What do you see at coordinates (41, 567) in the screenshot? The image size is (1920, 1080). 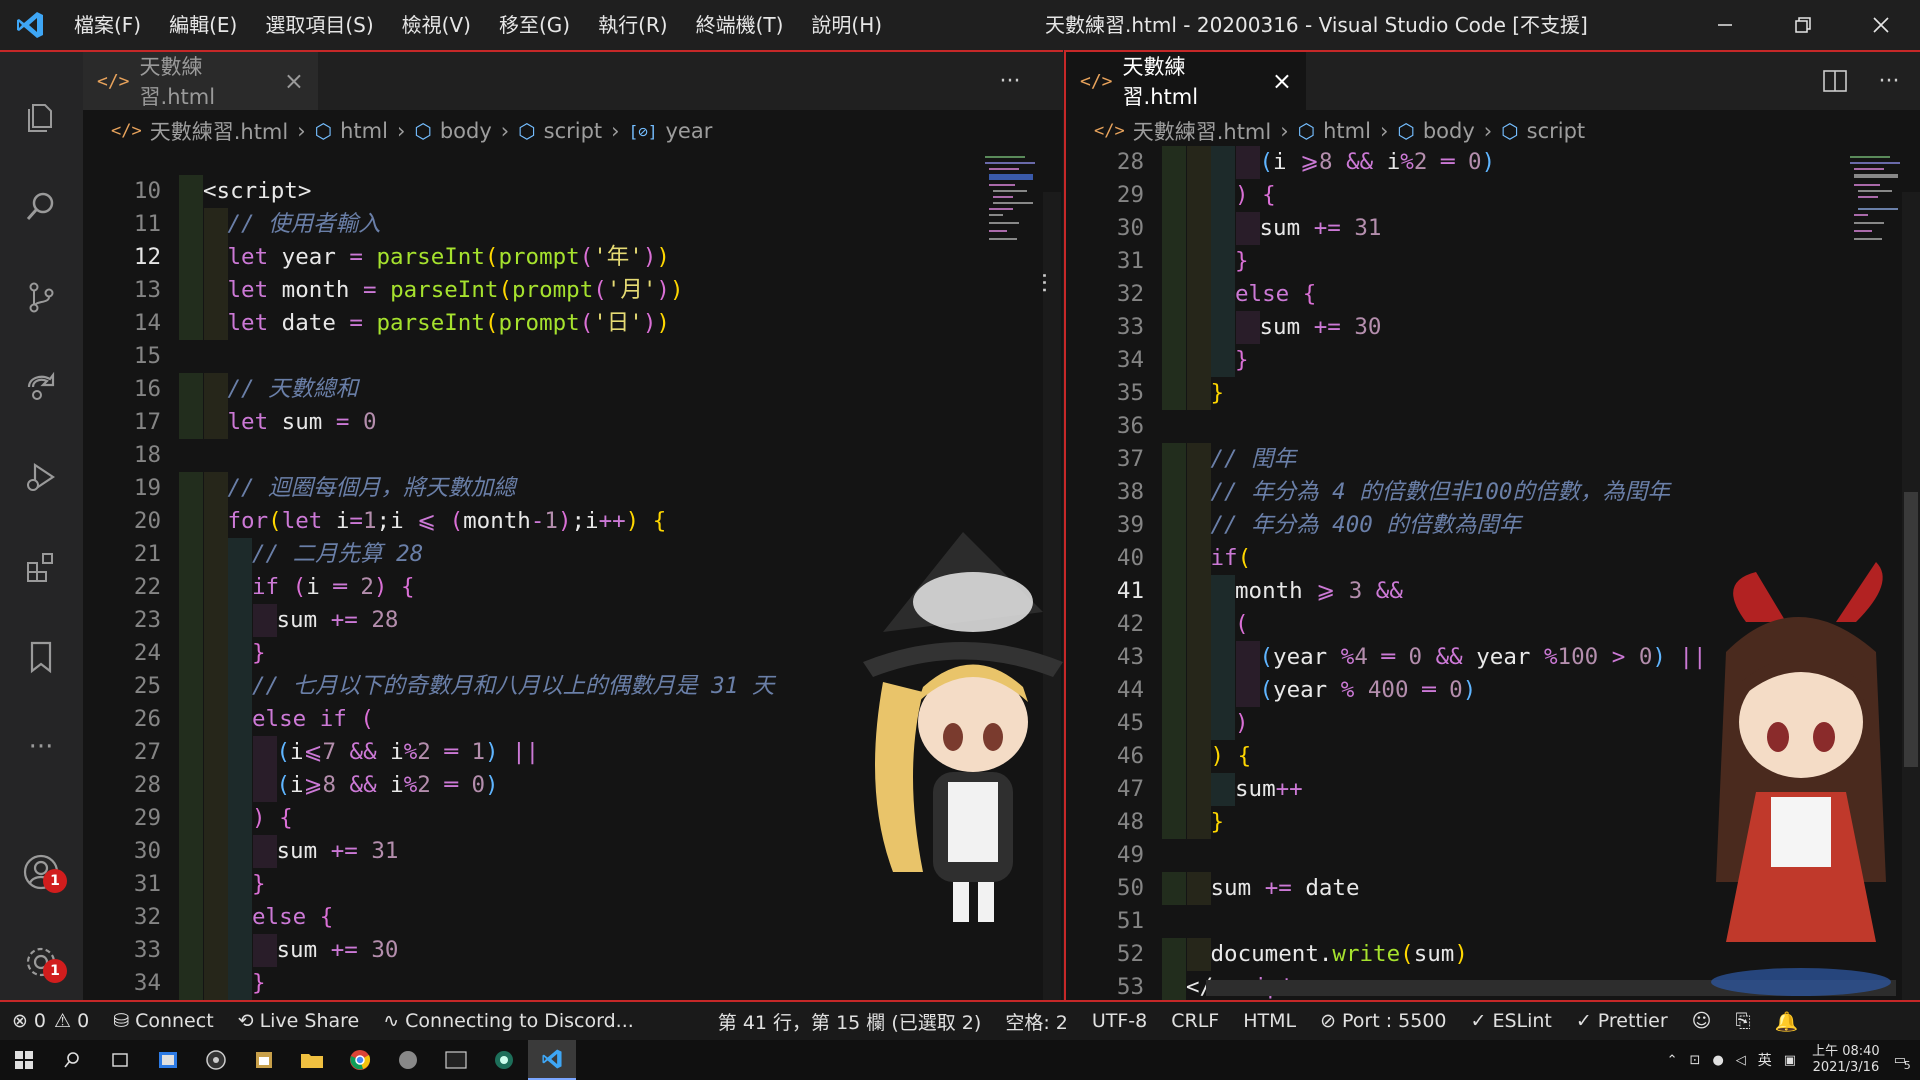 I see `extensions-icon` at bounding box center [41, 567].